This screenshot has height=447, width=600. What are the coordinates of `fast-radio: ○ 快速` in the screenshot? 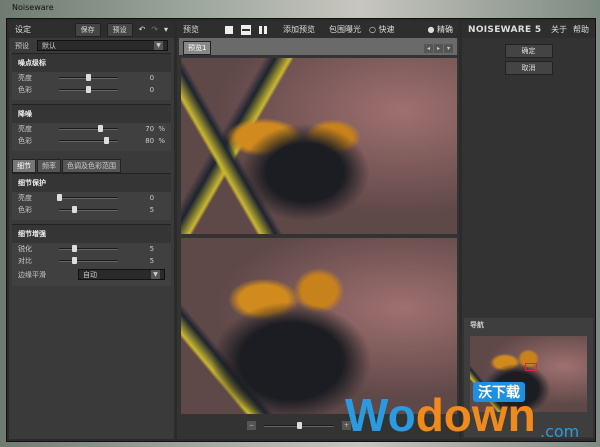 It's located at (382, 29).